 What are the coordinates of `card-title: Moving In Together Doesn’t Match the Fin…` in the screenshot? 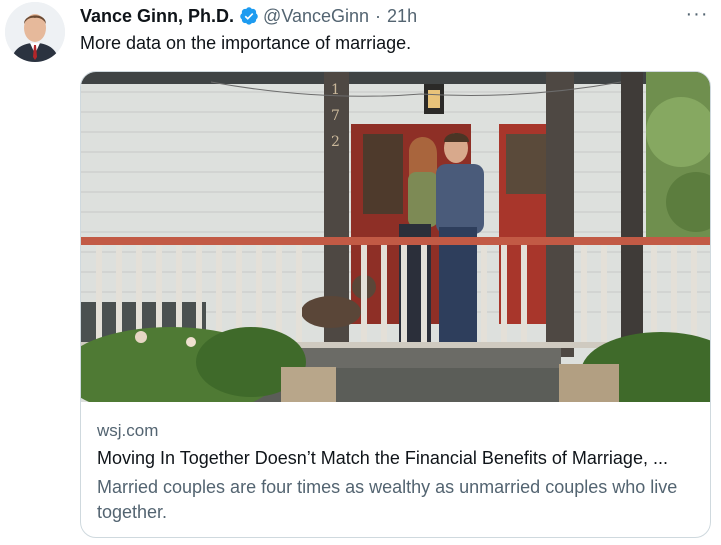 It's located at (397, 458).